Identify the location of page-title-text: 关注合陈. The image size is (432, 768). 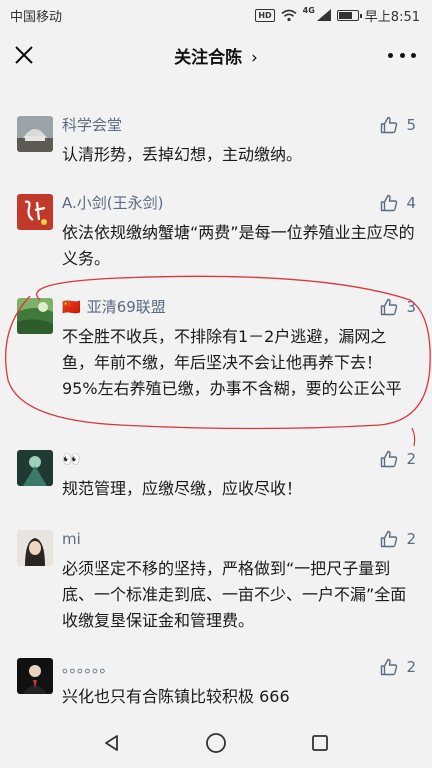
(208, 57).